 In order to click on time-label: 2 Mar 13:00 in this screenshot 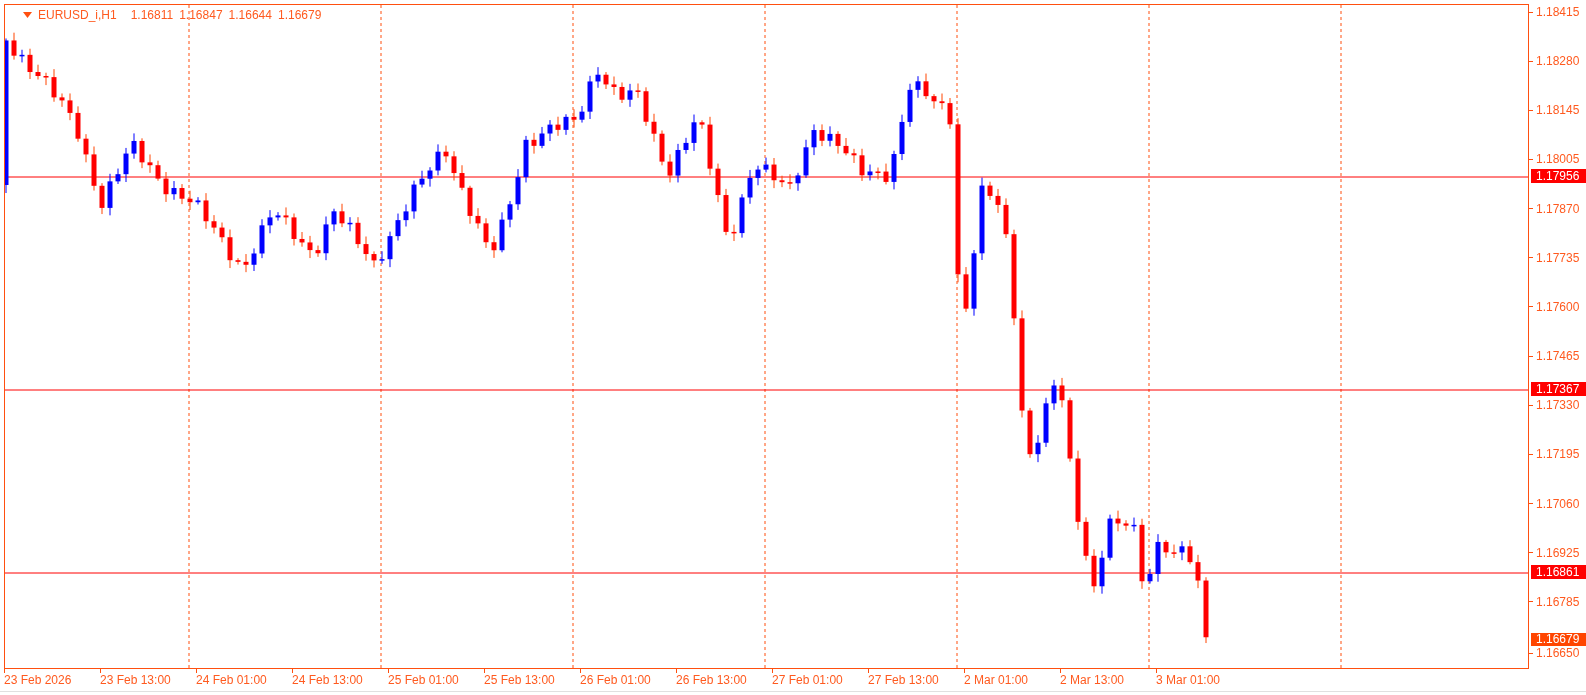, I will do `click(1093, 680)`.